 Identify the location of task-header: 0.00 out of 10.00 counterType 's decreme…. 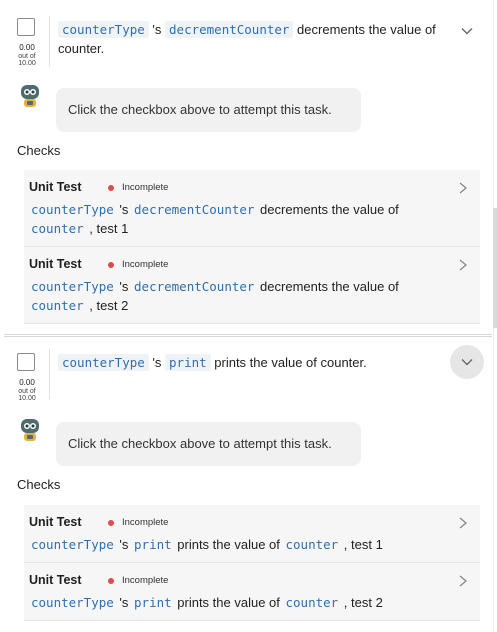
(248, 36).